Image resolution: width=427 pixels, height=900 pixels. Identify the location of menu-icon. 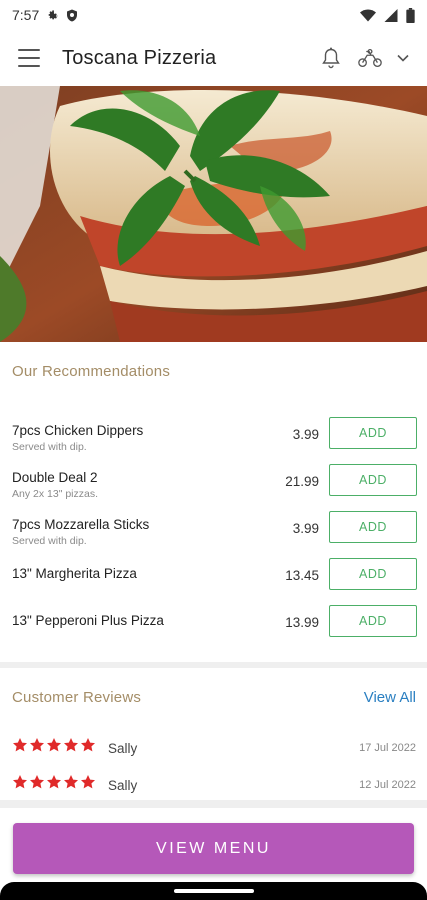
(29, 58).